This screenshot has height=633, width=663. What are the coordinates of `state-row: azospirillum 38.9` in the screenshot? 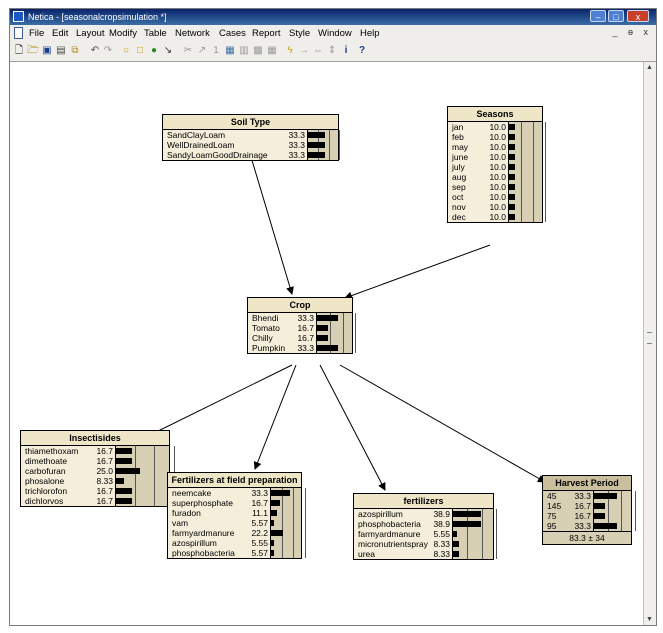 It's located at (425, 514).